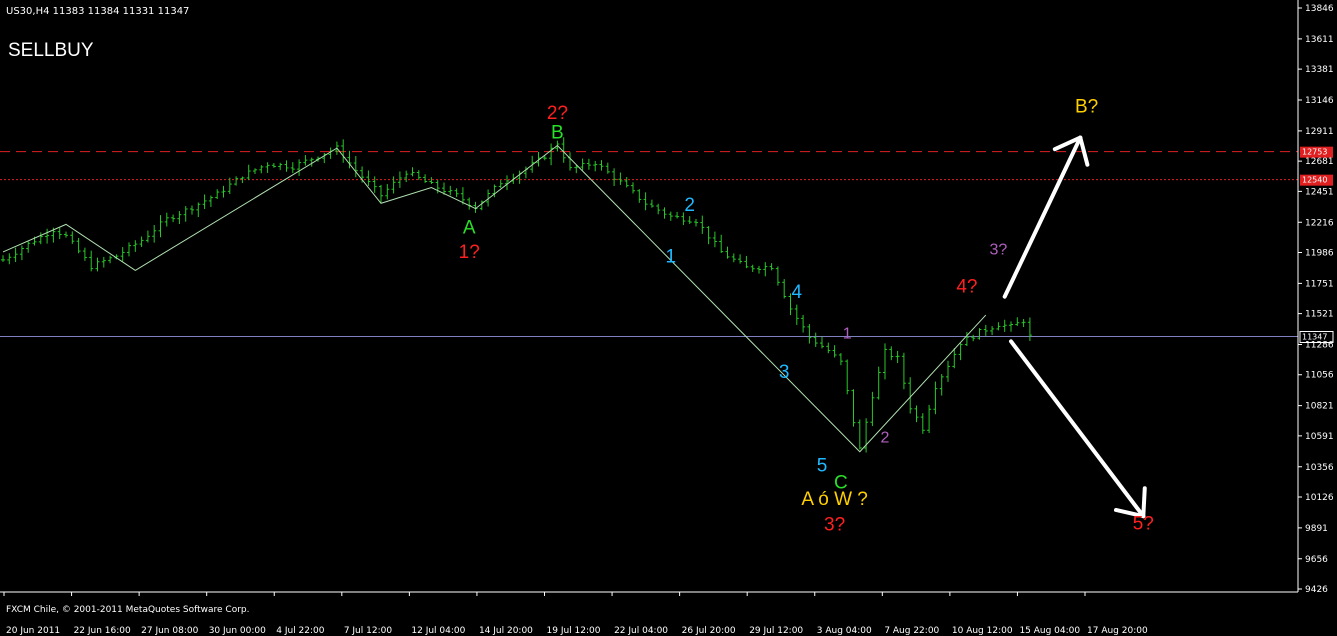  I want to click on price-tick-label: 11056, so click(1319, 376).